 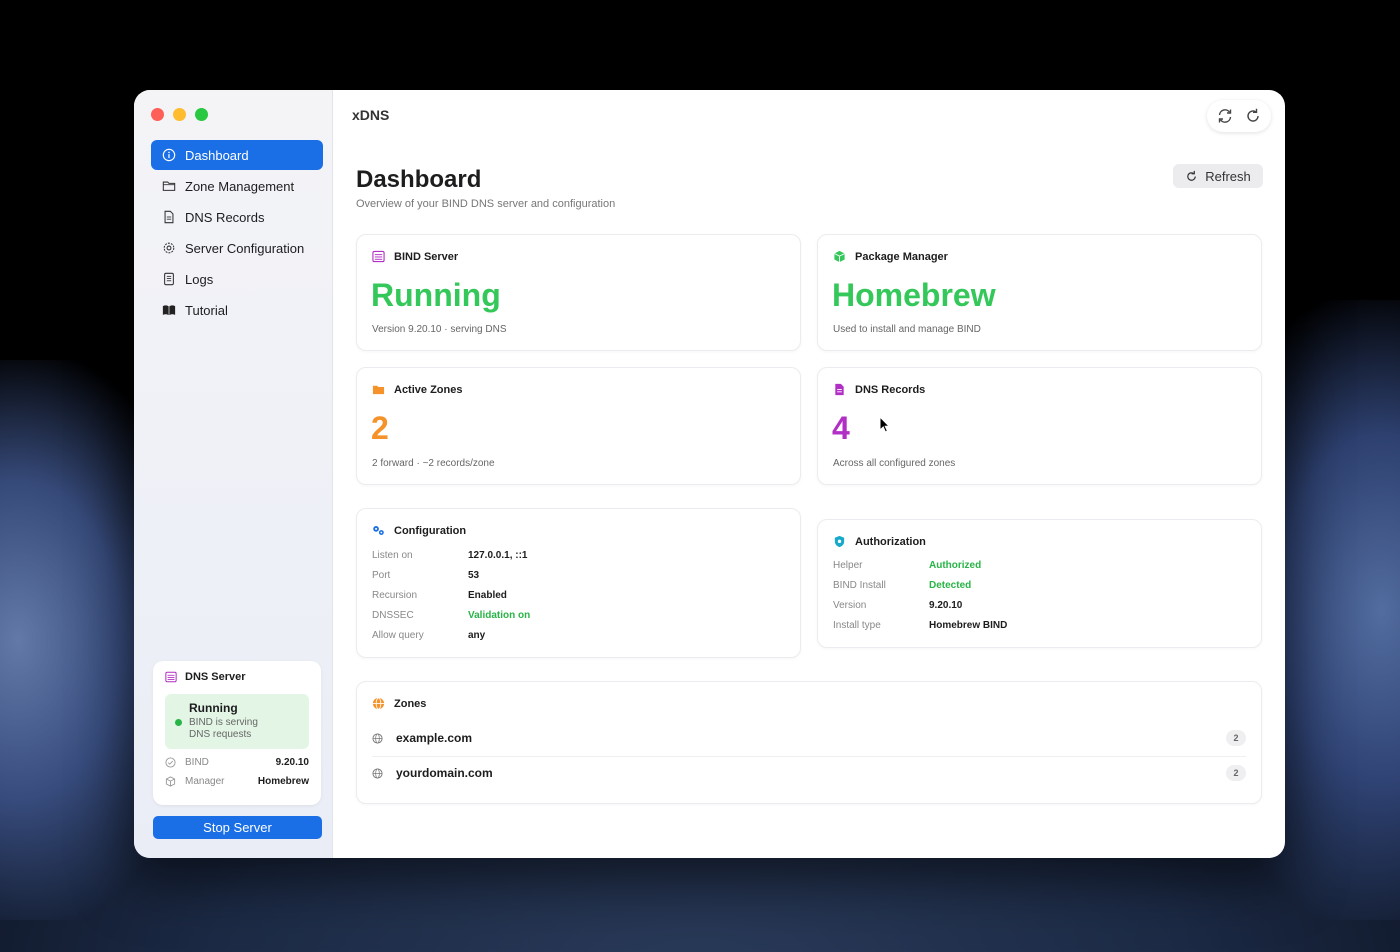 I want to click on status-row-manager: Manager Homebrew, so click(x=237, y=781).